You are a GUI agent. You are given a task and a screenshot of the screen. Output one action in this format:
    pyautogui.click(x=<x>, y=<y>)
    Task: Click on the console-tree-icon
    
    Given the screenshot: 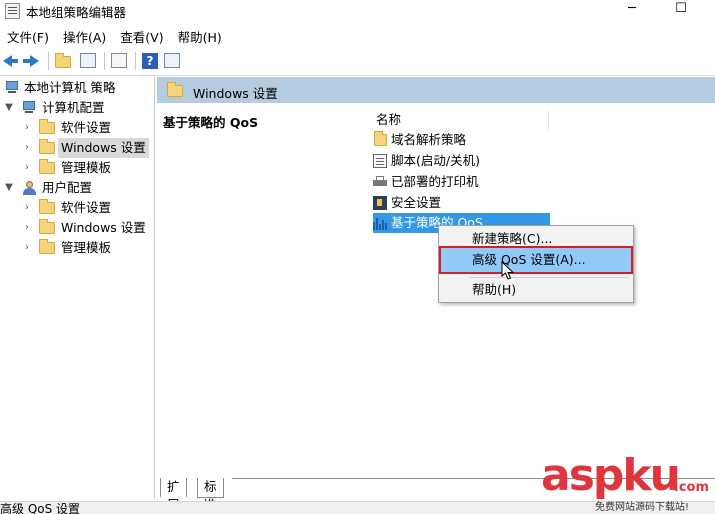 What is the action you would take?
    pyautogui.click(x=88, y=60)
    